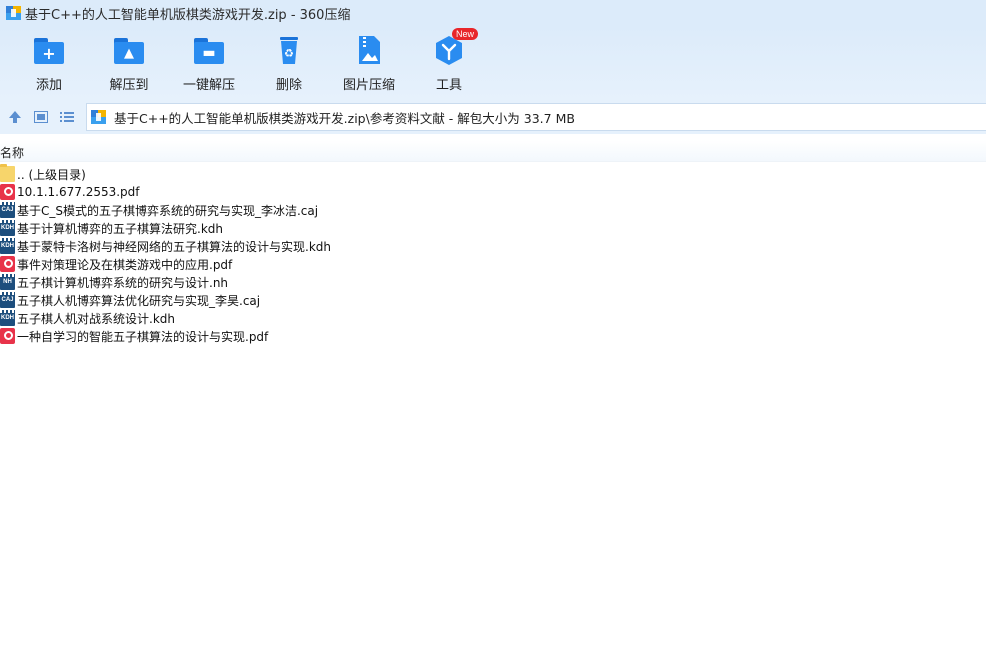 The height and width of the screenshot is (663, 986). I want to click on list-item: CAJ 基于C_S模式的五子棋博弈系统的研究与实现_李冰洁.caj, so click(493, 210).